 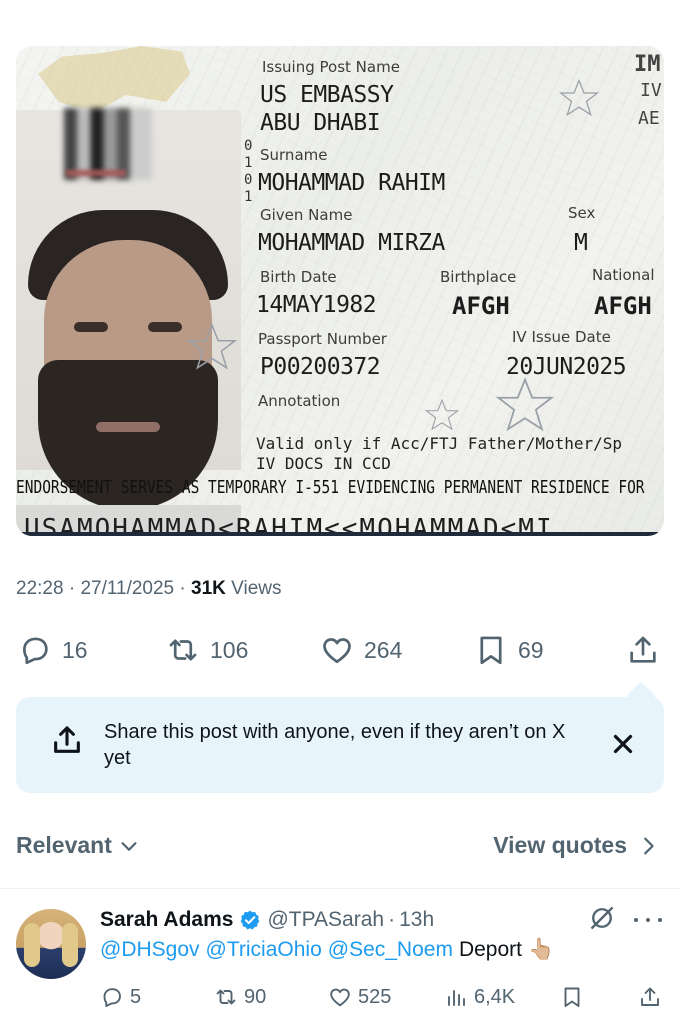 I want to click on bookmark-button: 69, so click(x=509, y=650).